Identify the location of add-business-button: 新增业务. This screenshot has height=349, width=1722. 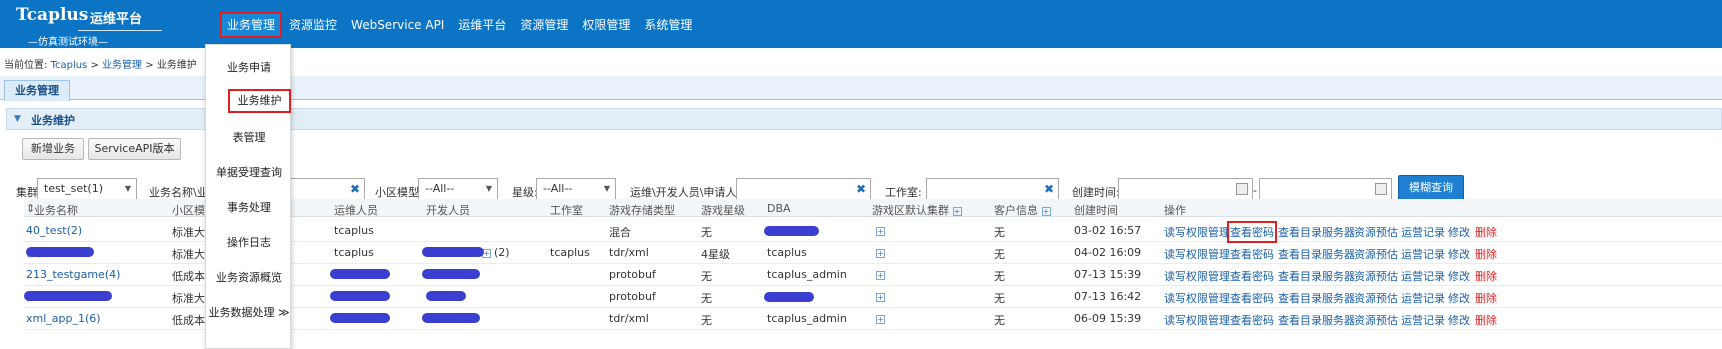
(53, 149).